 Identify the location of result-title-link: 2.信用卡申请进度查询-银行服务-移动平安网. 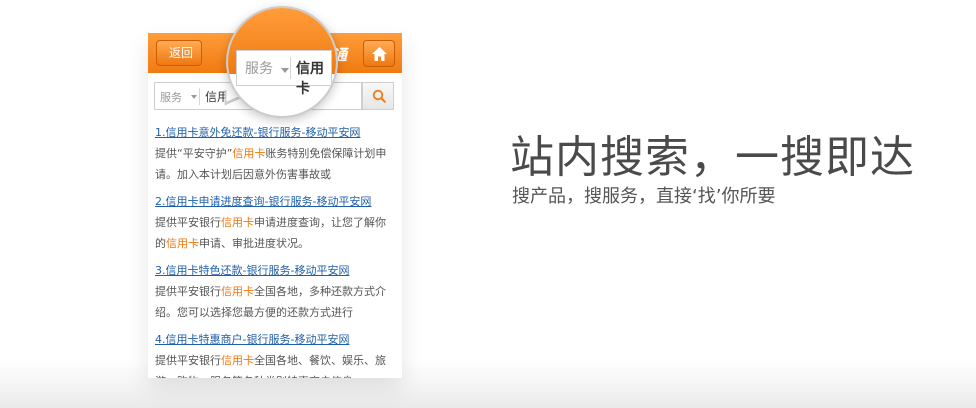
(275, 202).